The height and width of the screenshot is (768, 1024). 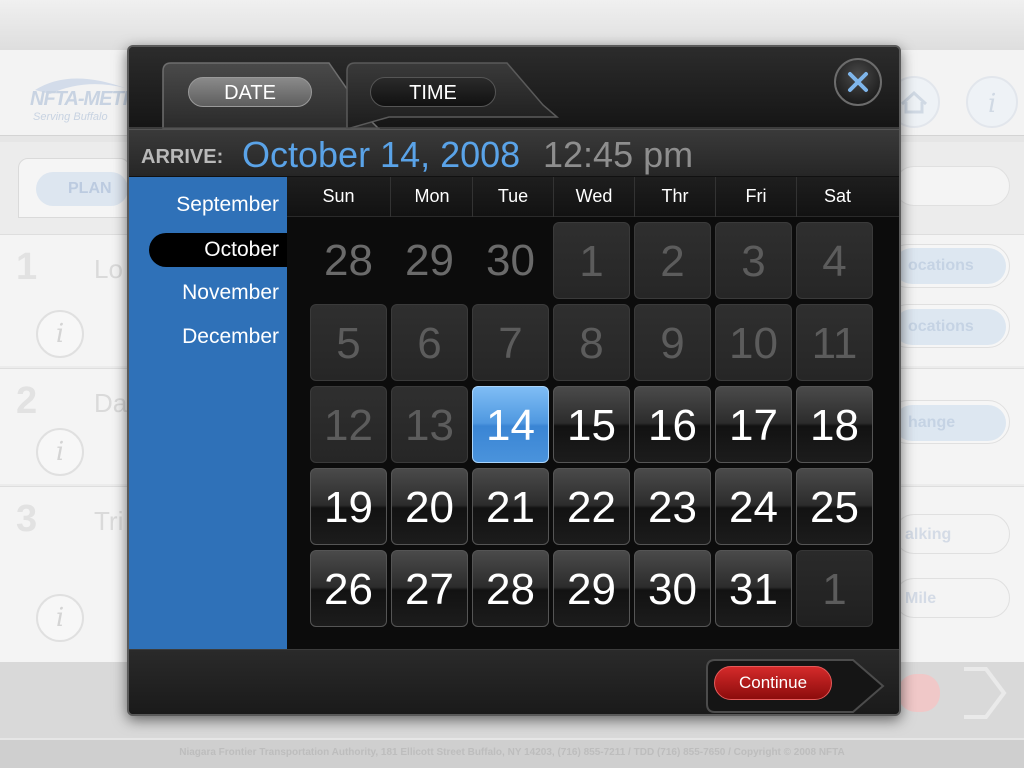 I want to click on background-search-field, so click(x=952, y=186).